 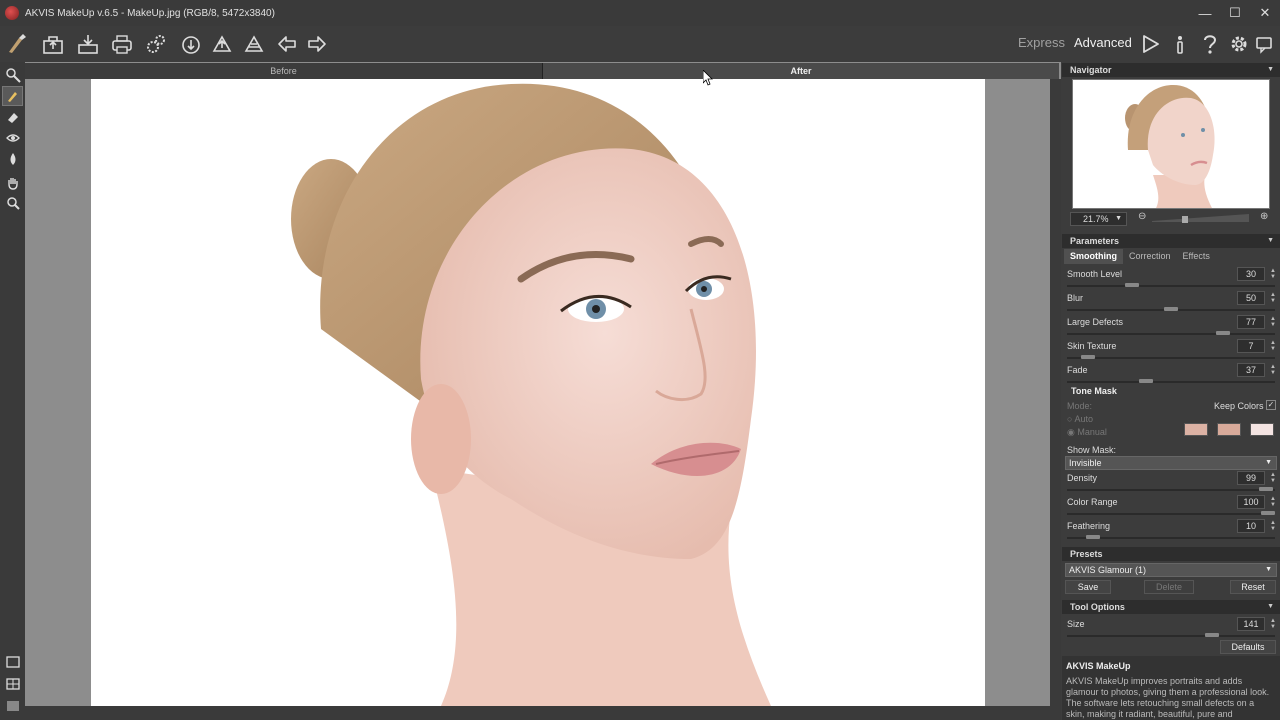 I want to click on run-icon, so click(x=1150, y=44).